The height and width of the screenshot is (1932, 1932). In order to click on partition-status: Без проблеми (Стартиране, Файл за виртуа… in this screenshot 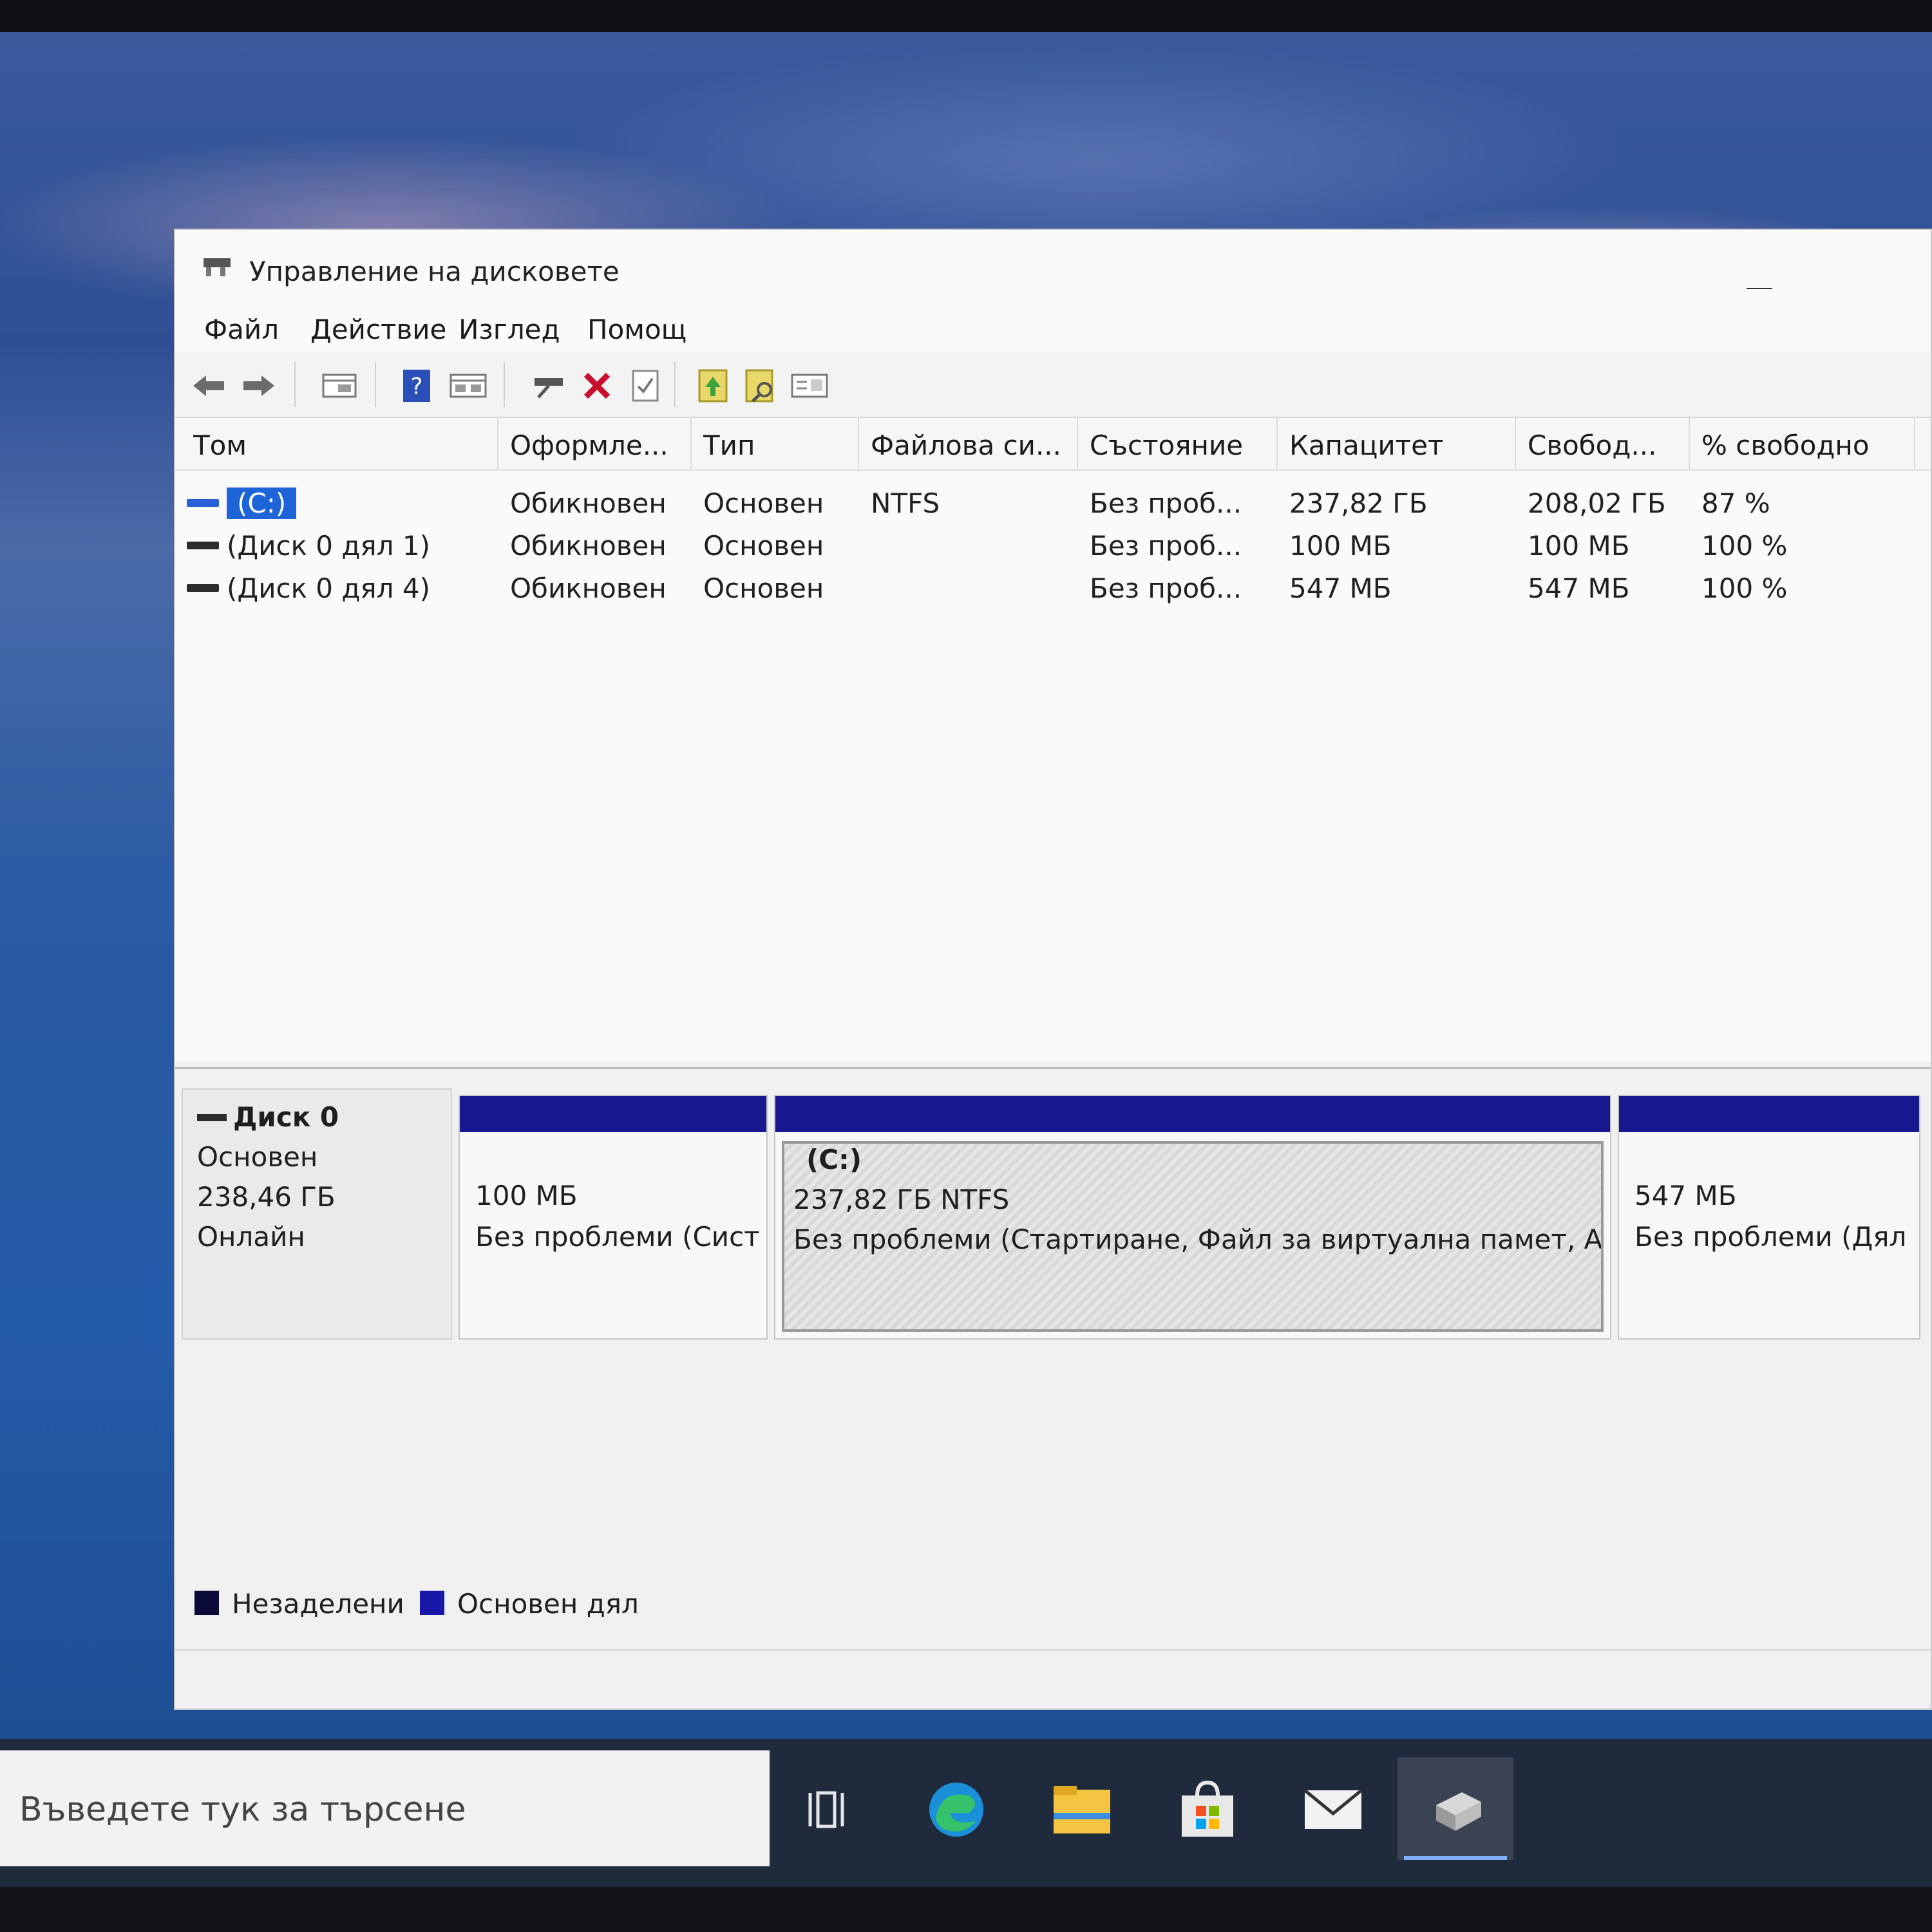, I will do `click(1198, 1239)`.